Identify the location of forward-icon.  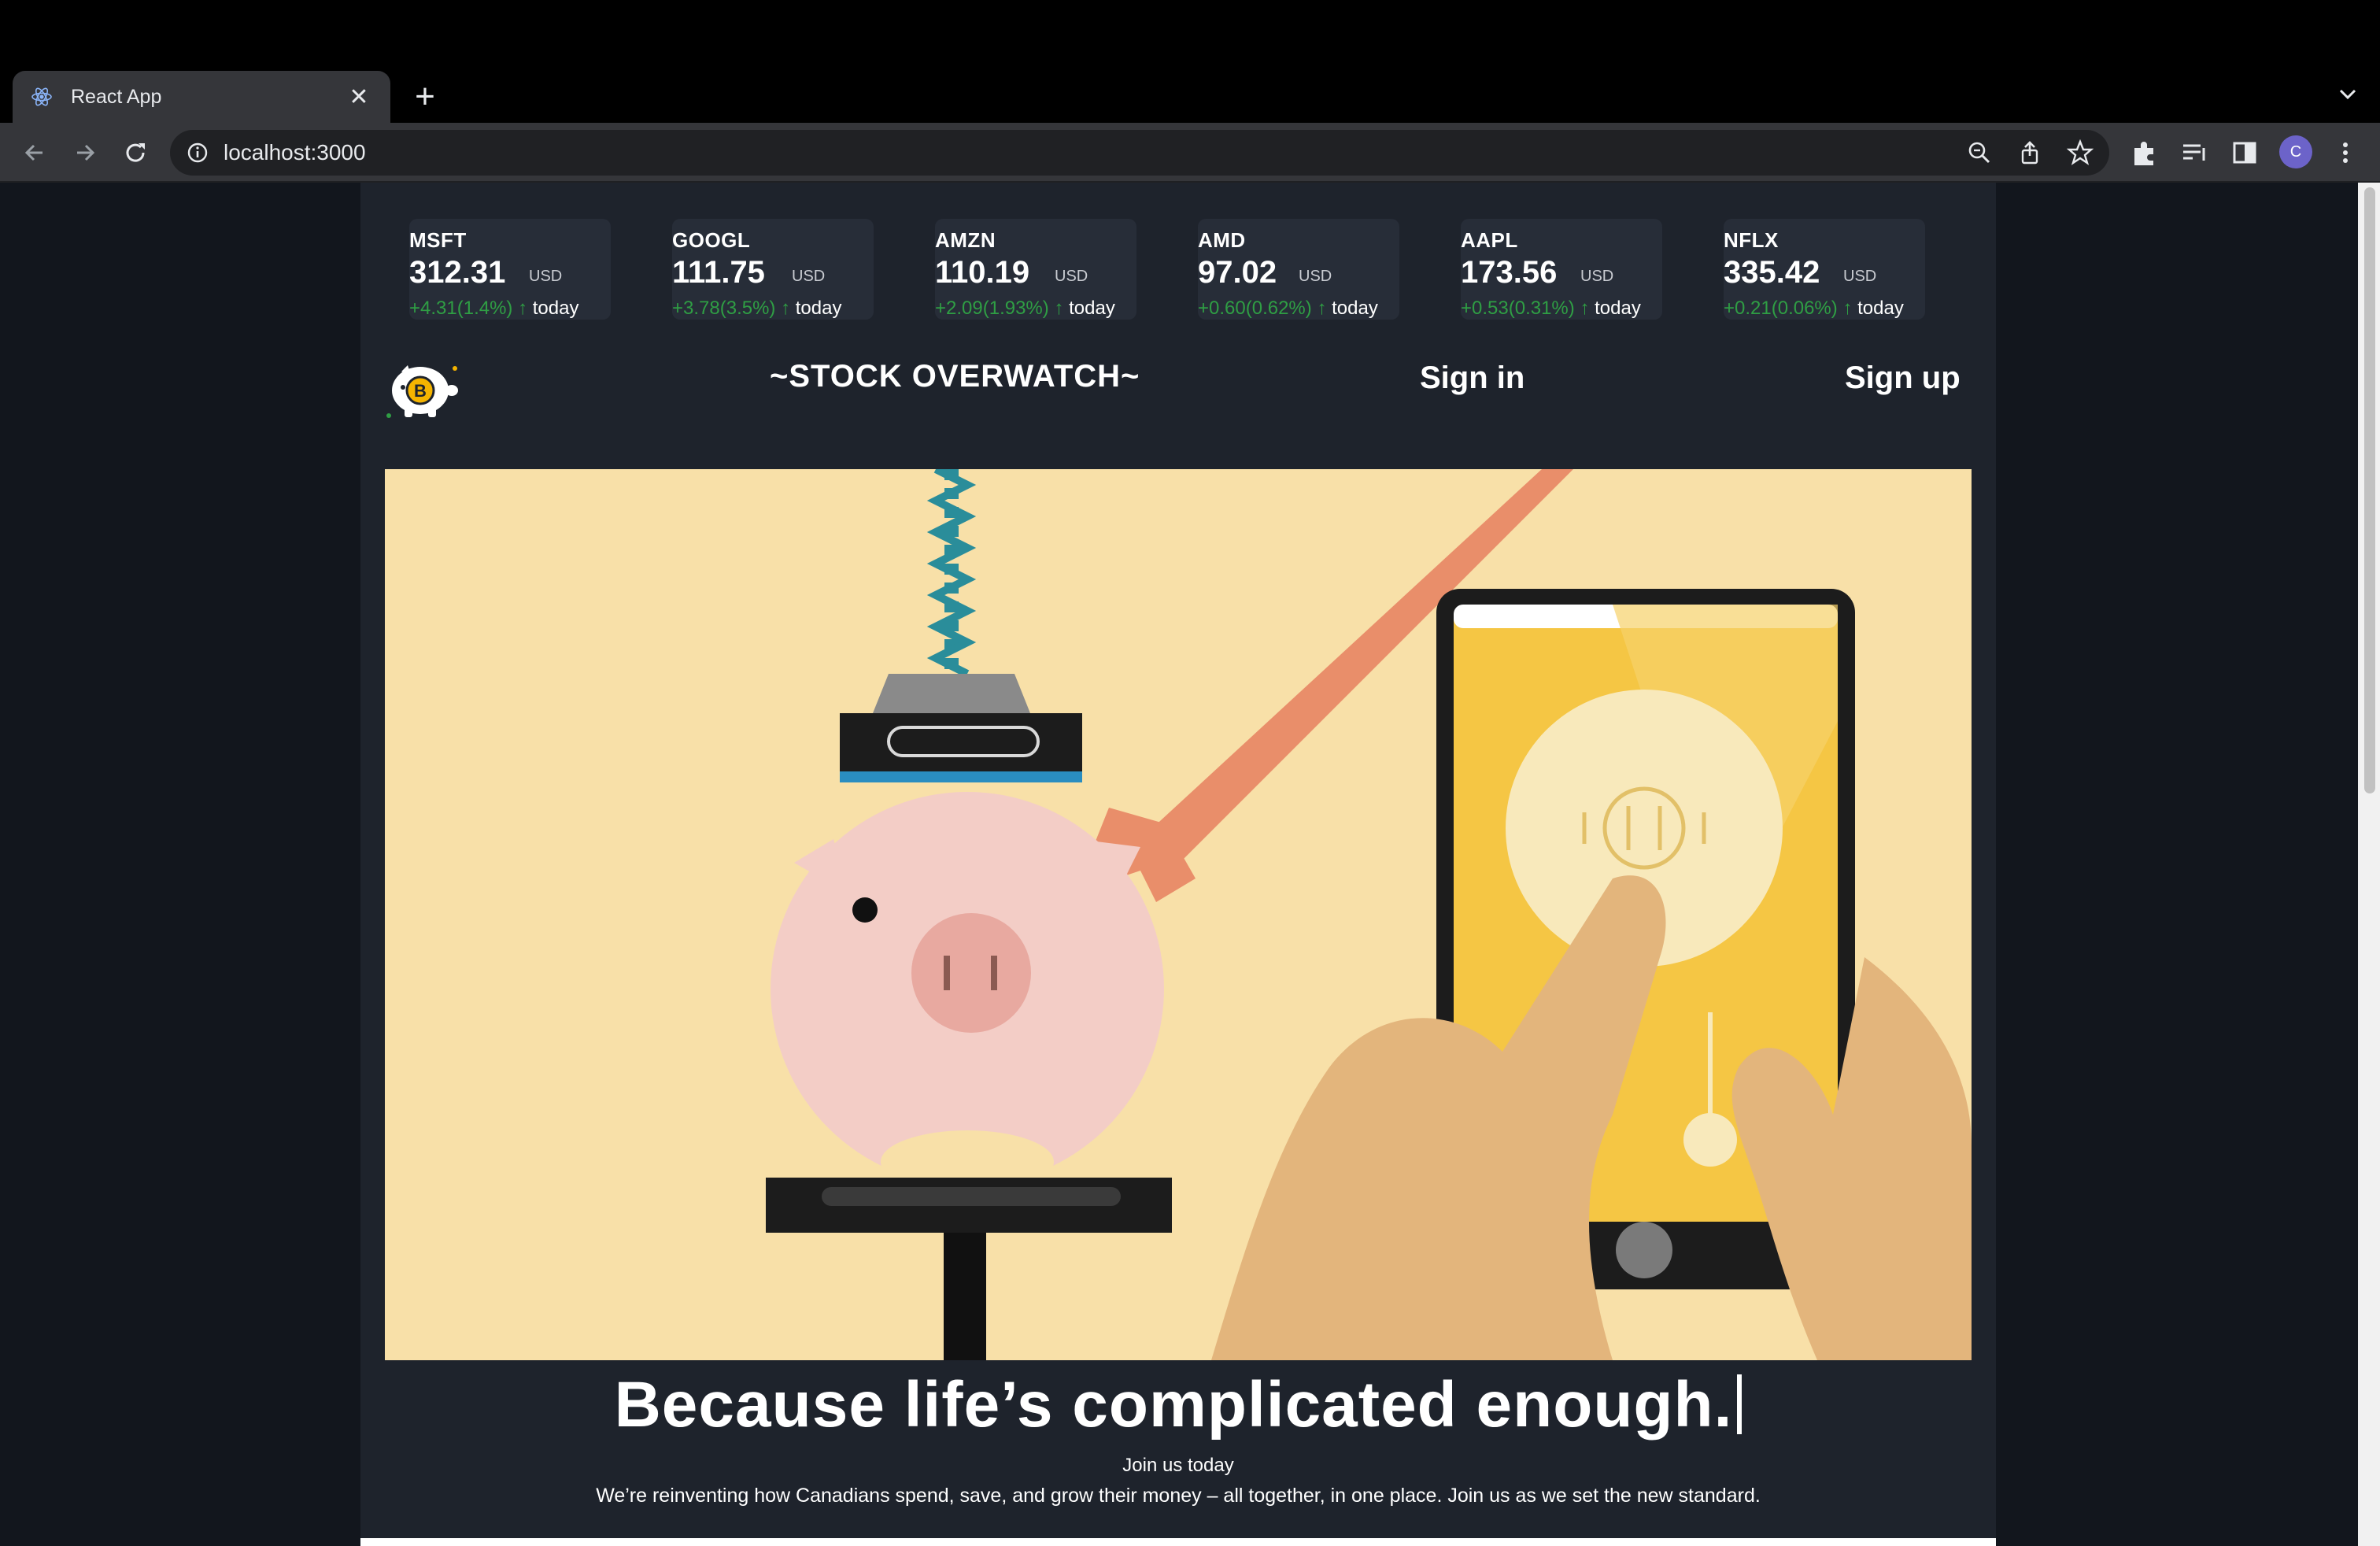
(85, 152).